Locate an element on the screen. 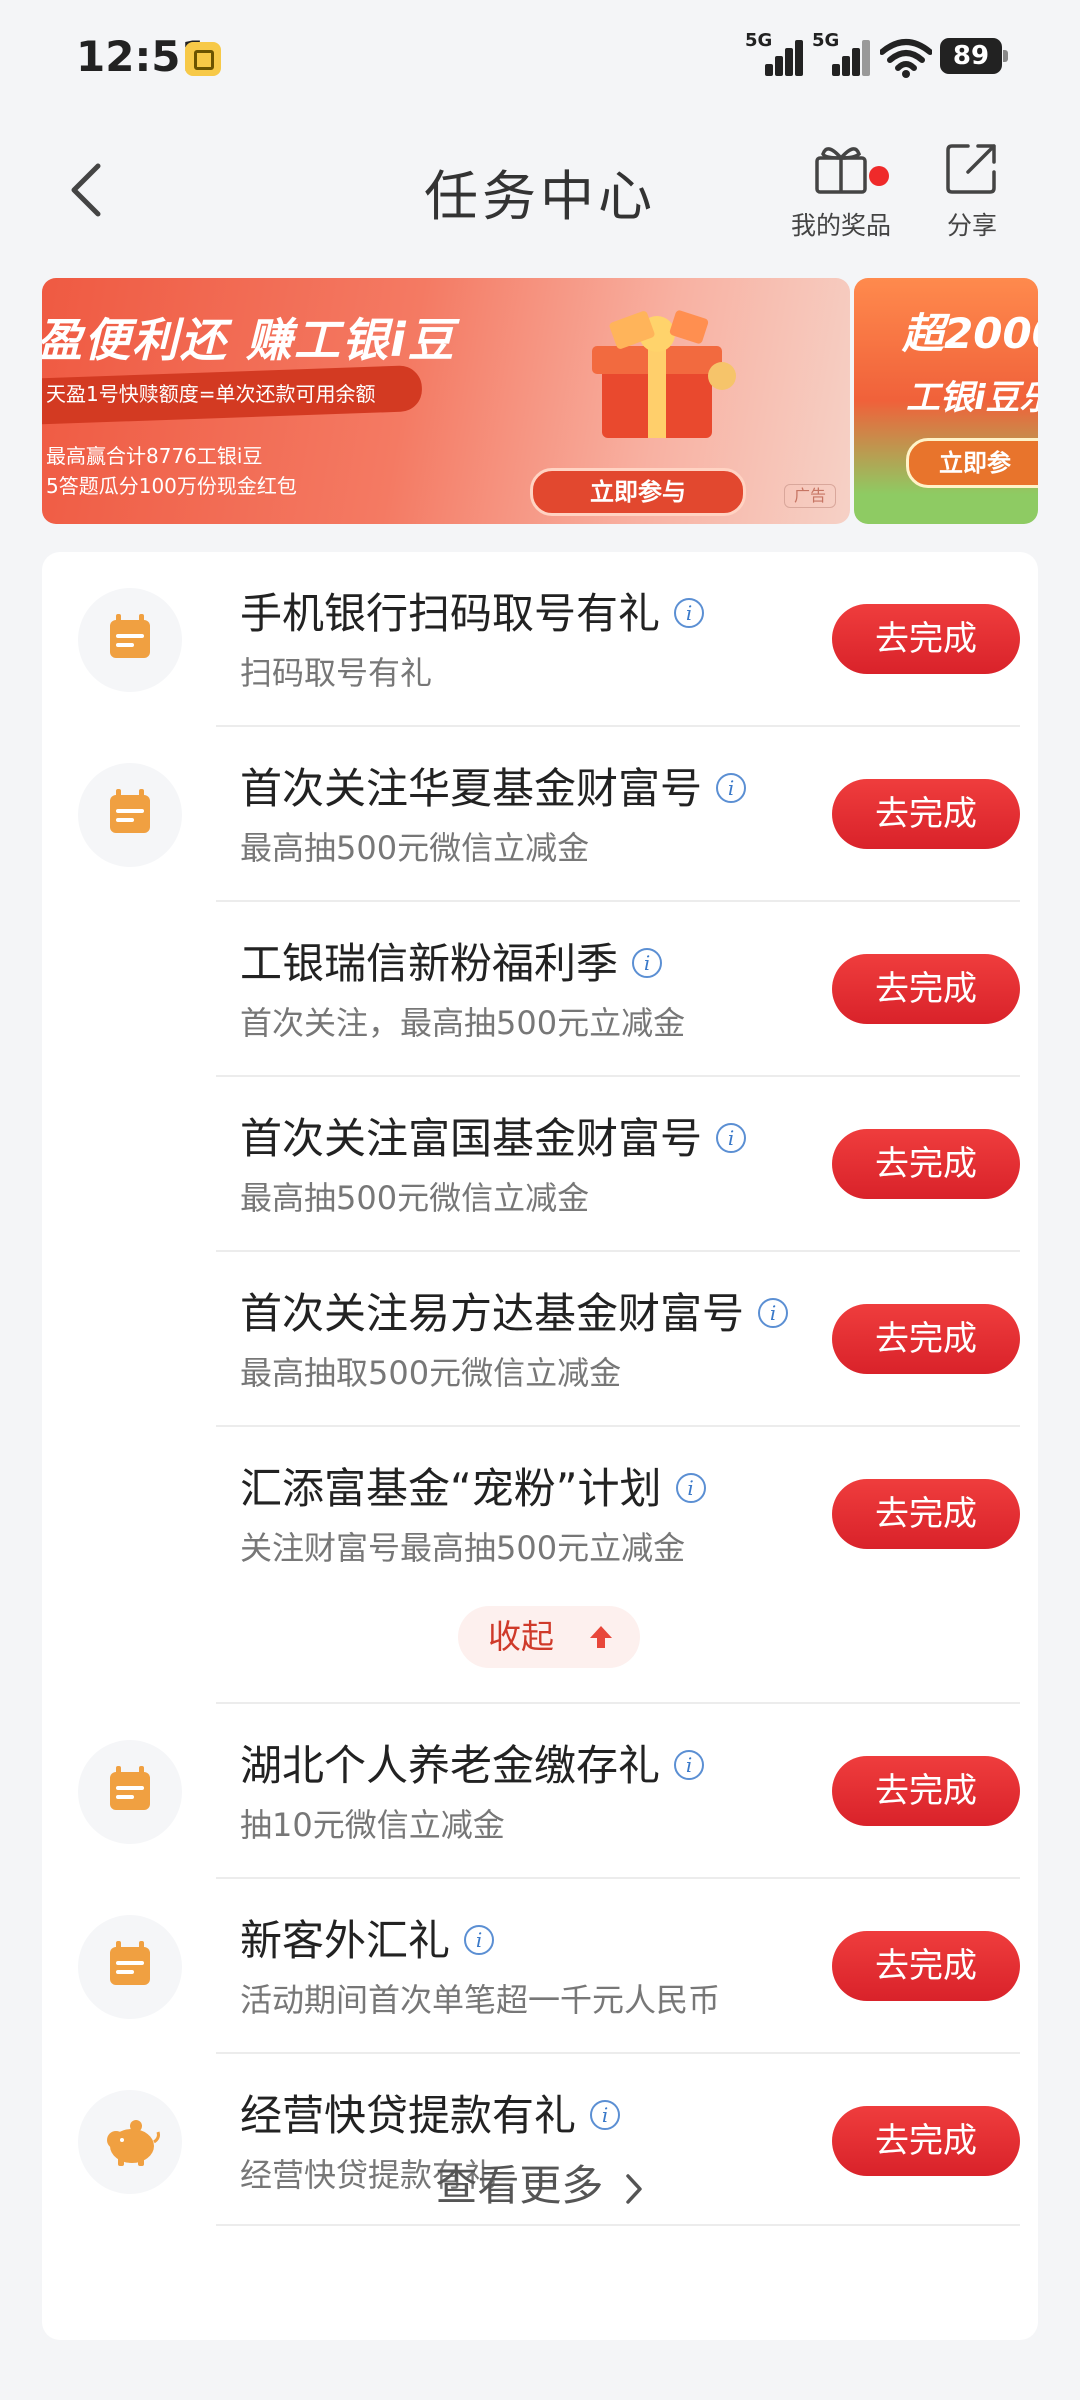  task-item: 手机银行扫码取号有礼 i 扫码取号有礼 去完成 is located at coordinates (540, 639).